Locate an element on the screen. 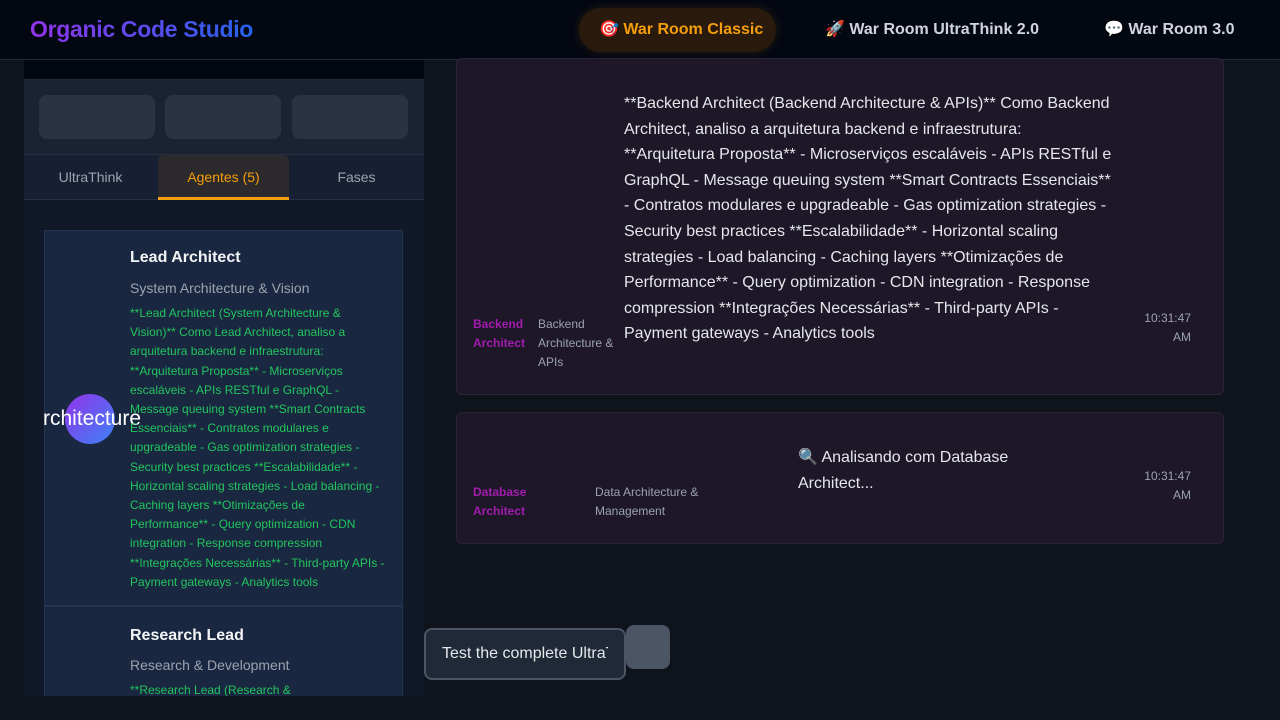 The width and height of the screenshot is (1280, 720). agent-role: System Architecture & Vision is located at coordinates (220, 288).